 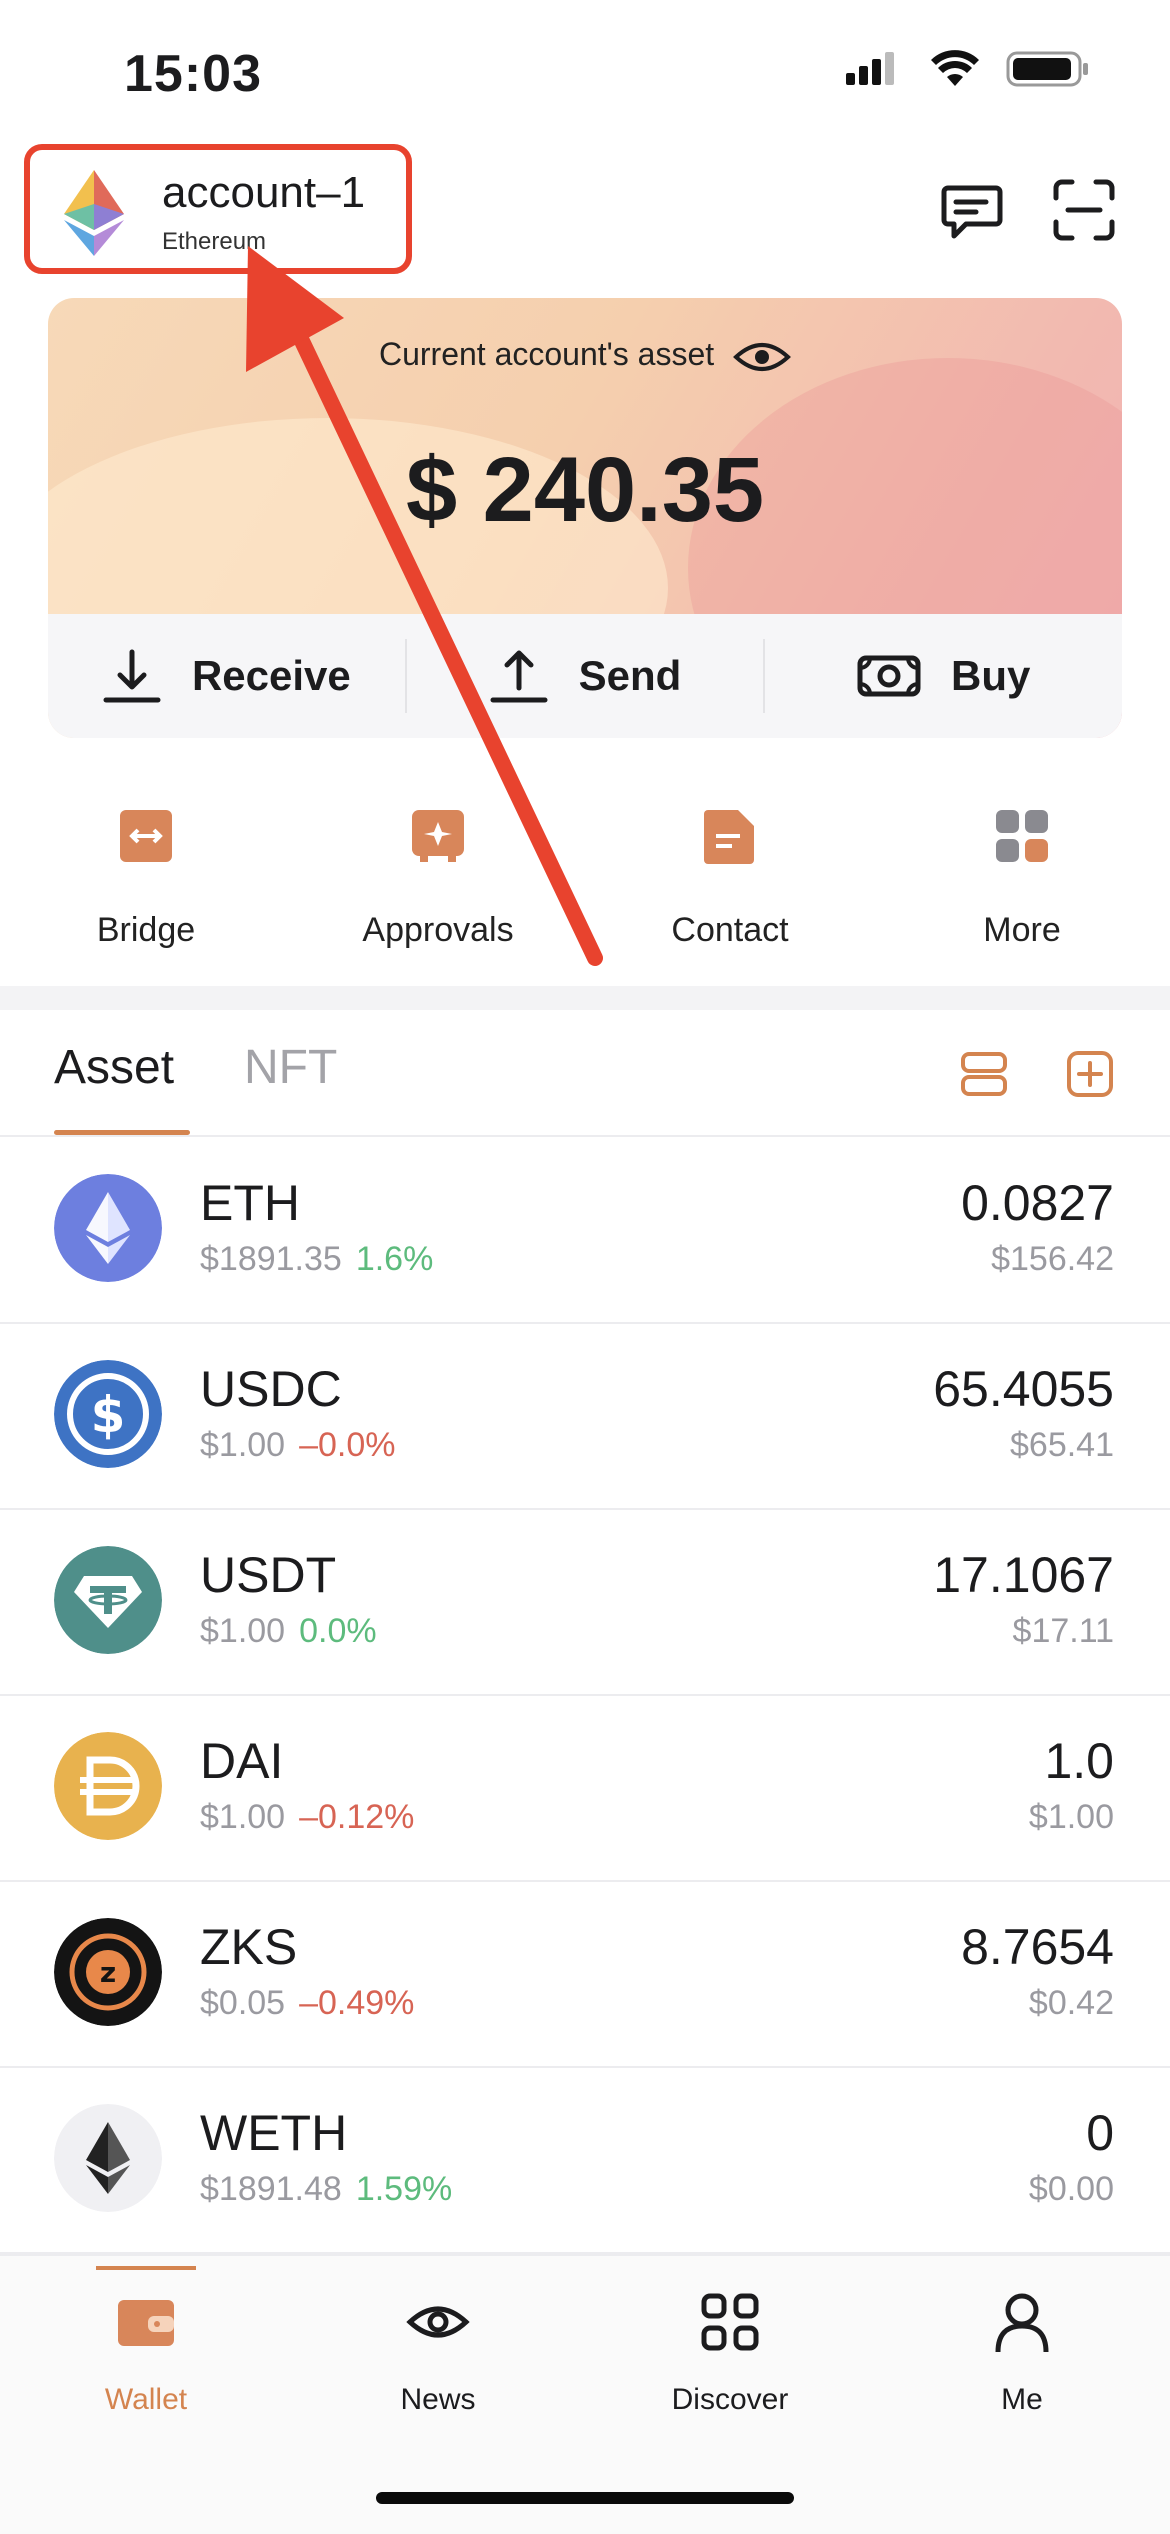 I want to click on tool-approvals: Approvals, so click(x=438, y=879).